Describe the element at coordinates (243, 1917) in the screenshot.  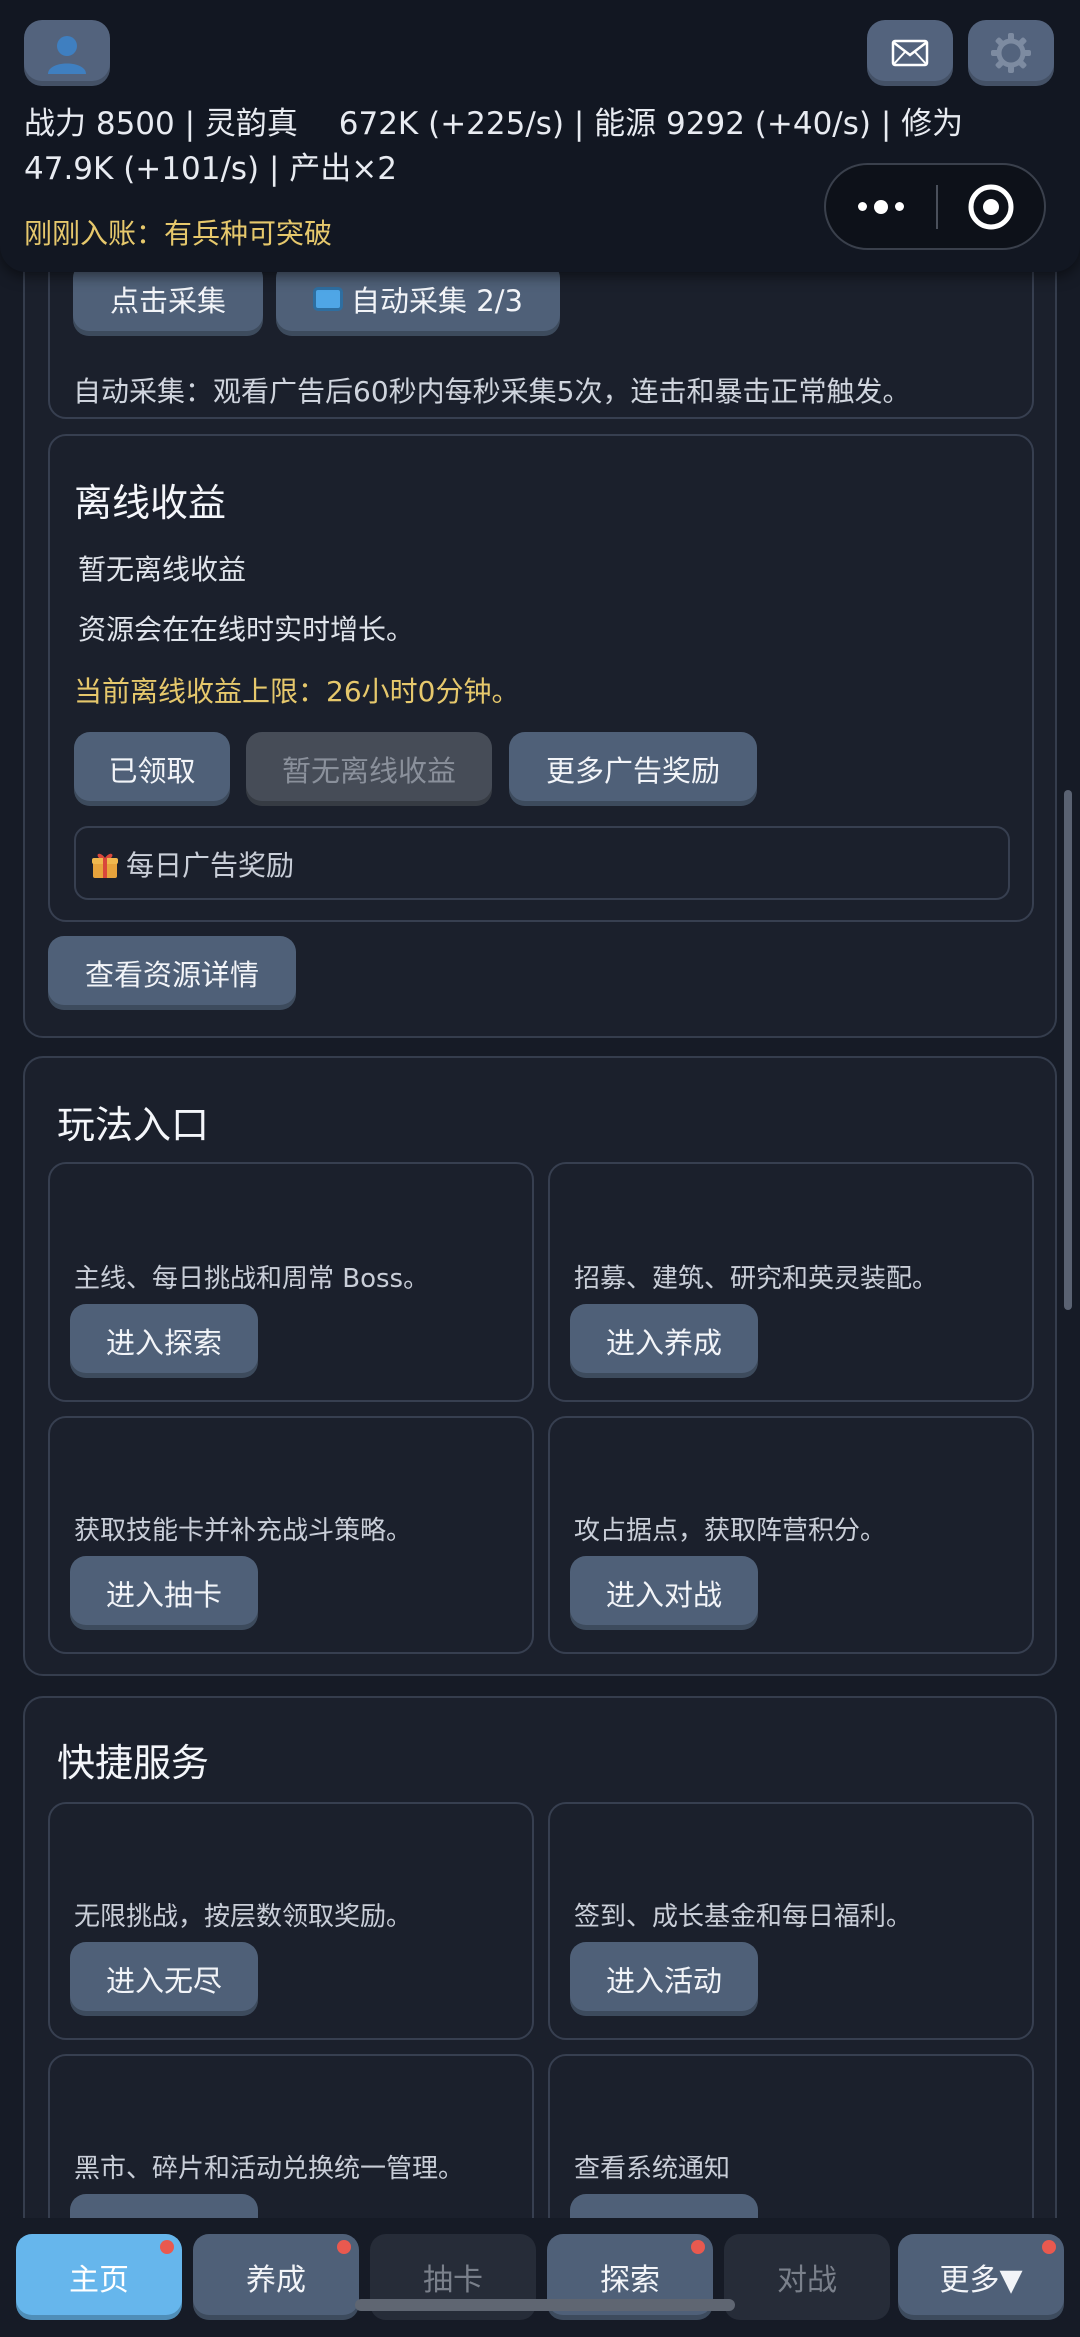
I see `card-desc: 无限挑战，按层数领取奖励。` at that location.